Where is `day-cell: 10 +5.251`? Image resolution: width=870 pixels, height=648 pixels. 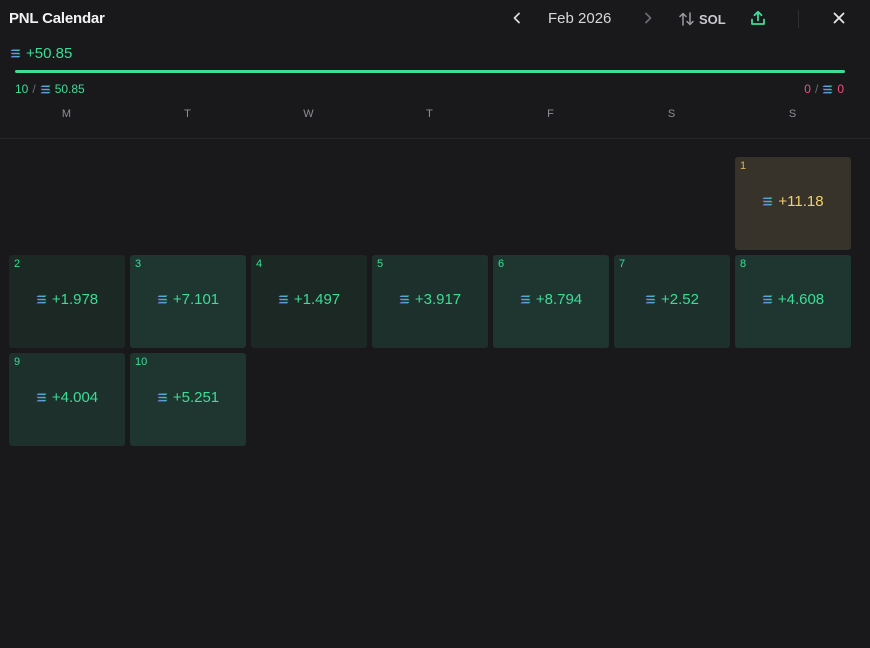 day-cell: 10 +5.251 is located at coordinates (188, 399).